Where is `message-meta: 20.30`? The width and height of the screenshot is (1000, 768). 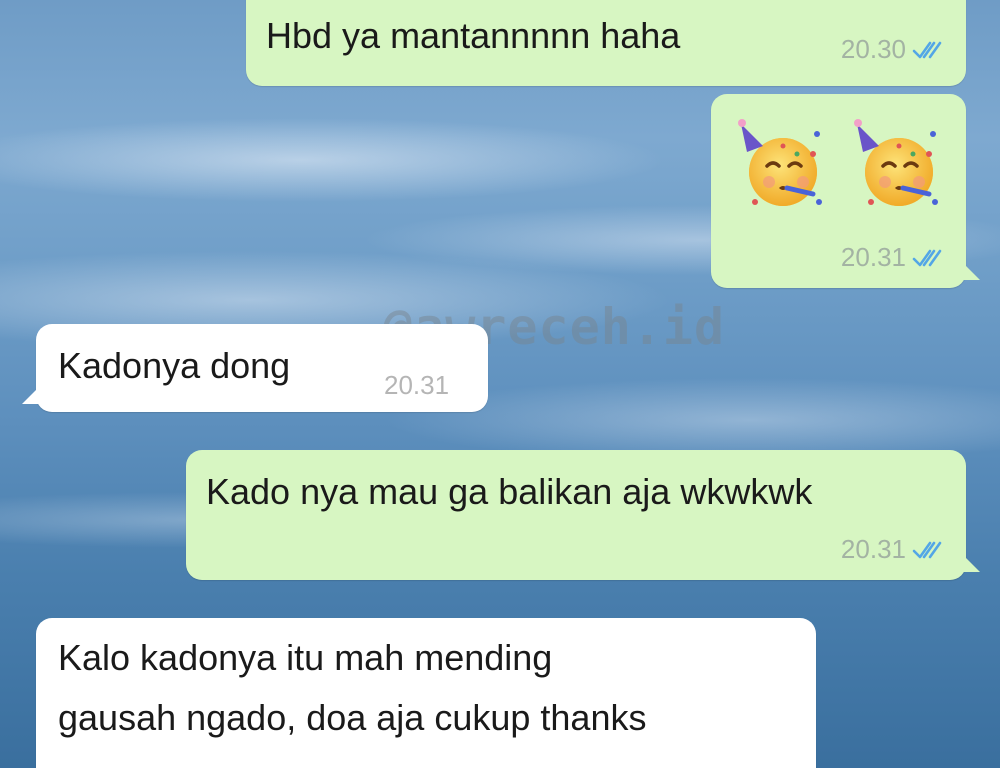 message-meta: 20.30 is located at coordinates (891, 49).